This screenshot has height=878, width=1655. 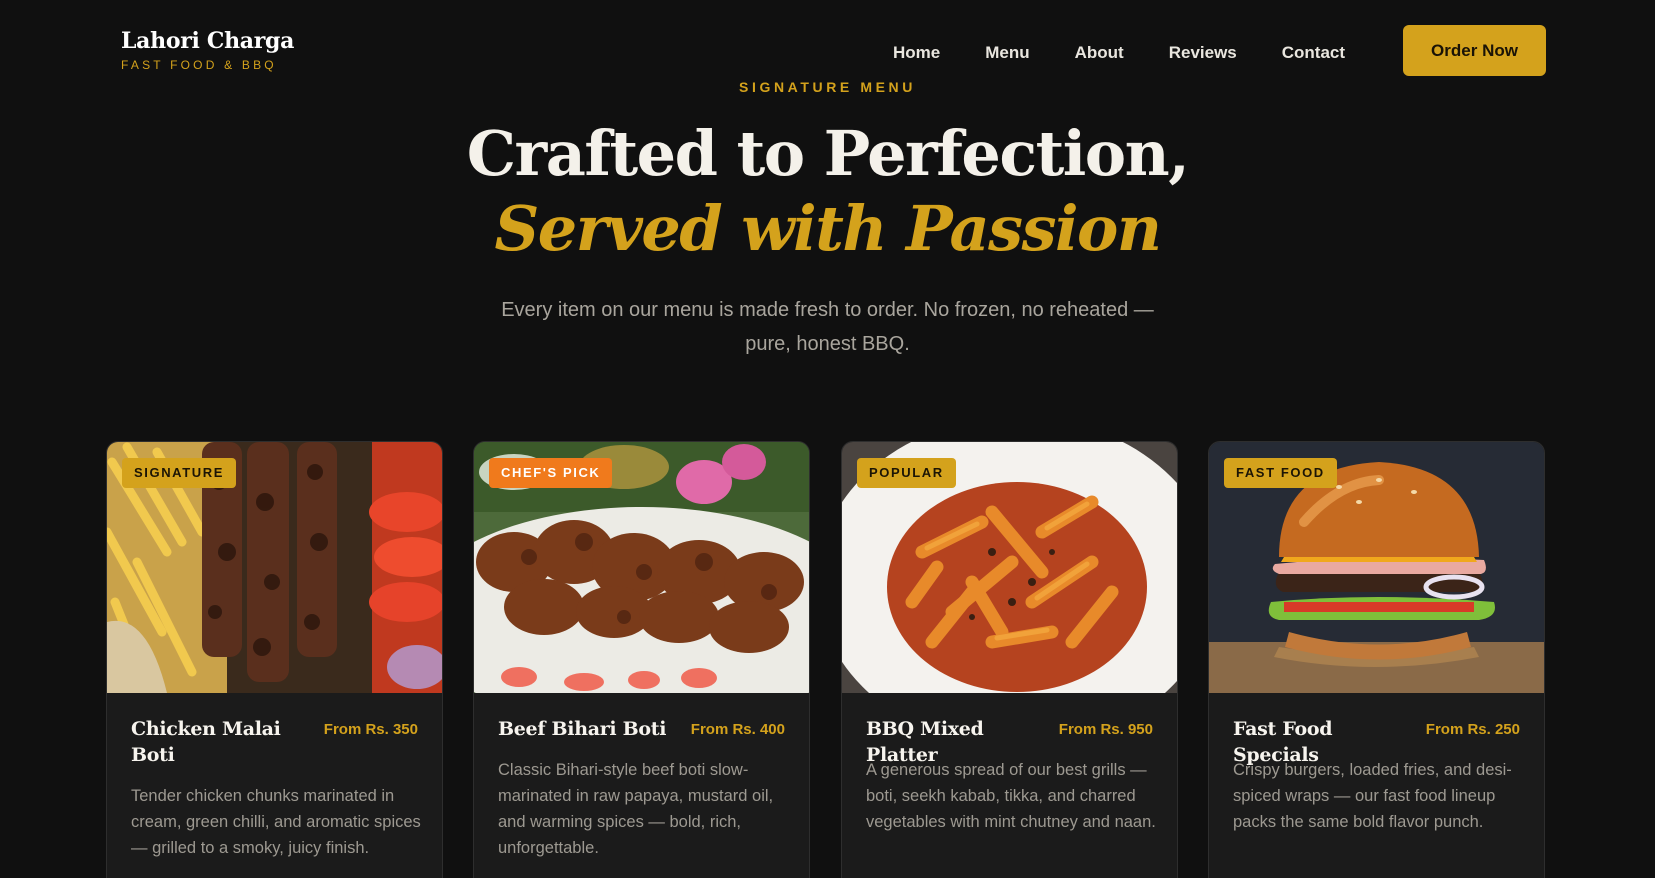 I want to click on beef-bihari-boti-image: CHEF'S PICK, so click(x=641, y=567).